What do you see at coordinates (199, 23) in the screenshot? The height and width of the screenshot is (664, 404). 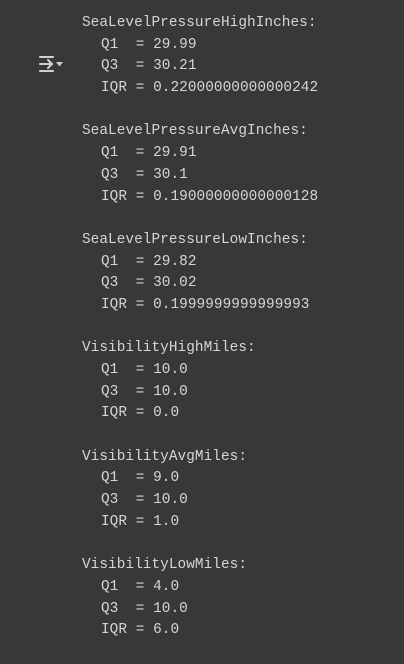 I see `output-variable-name: SeaLevelPressureHighInches:` at bounding box center [199, 23].